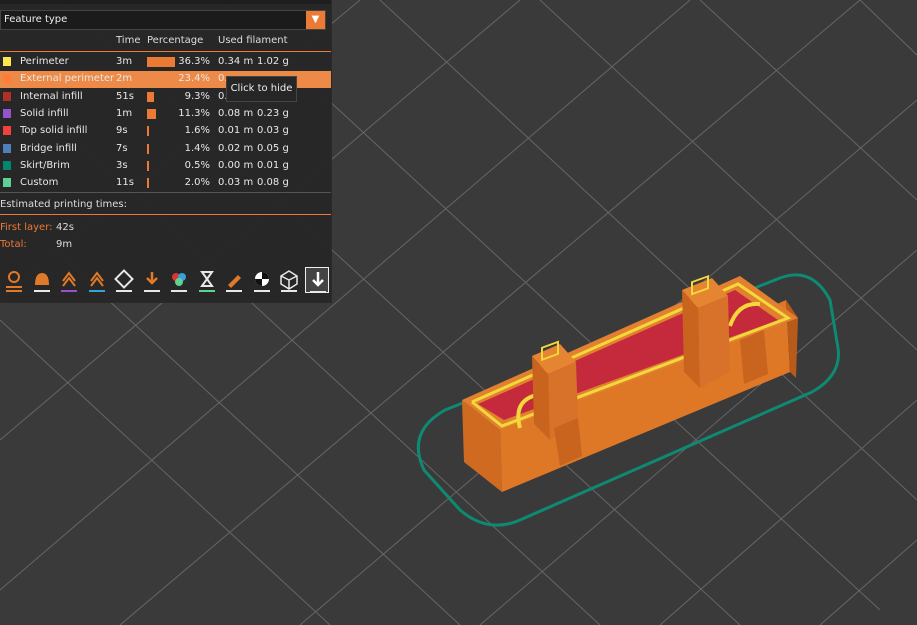 The image size is (917, 625). What do you see at coordinates (236, 131) in the screenshot?
I see `feature-length: 0.01 m` at bounding box center [236, 131].